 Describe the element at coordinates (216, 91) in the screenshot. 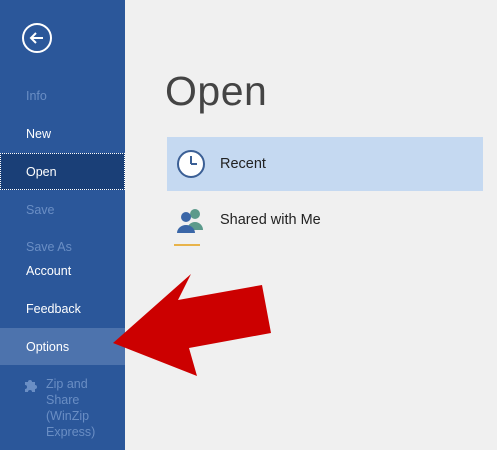

I see `page-title: Open` at that location.